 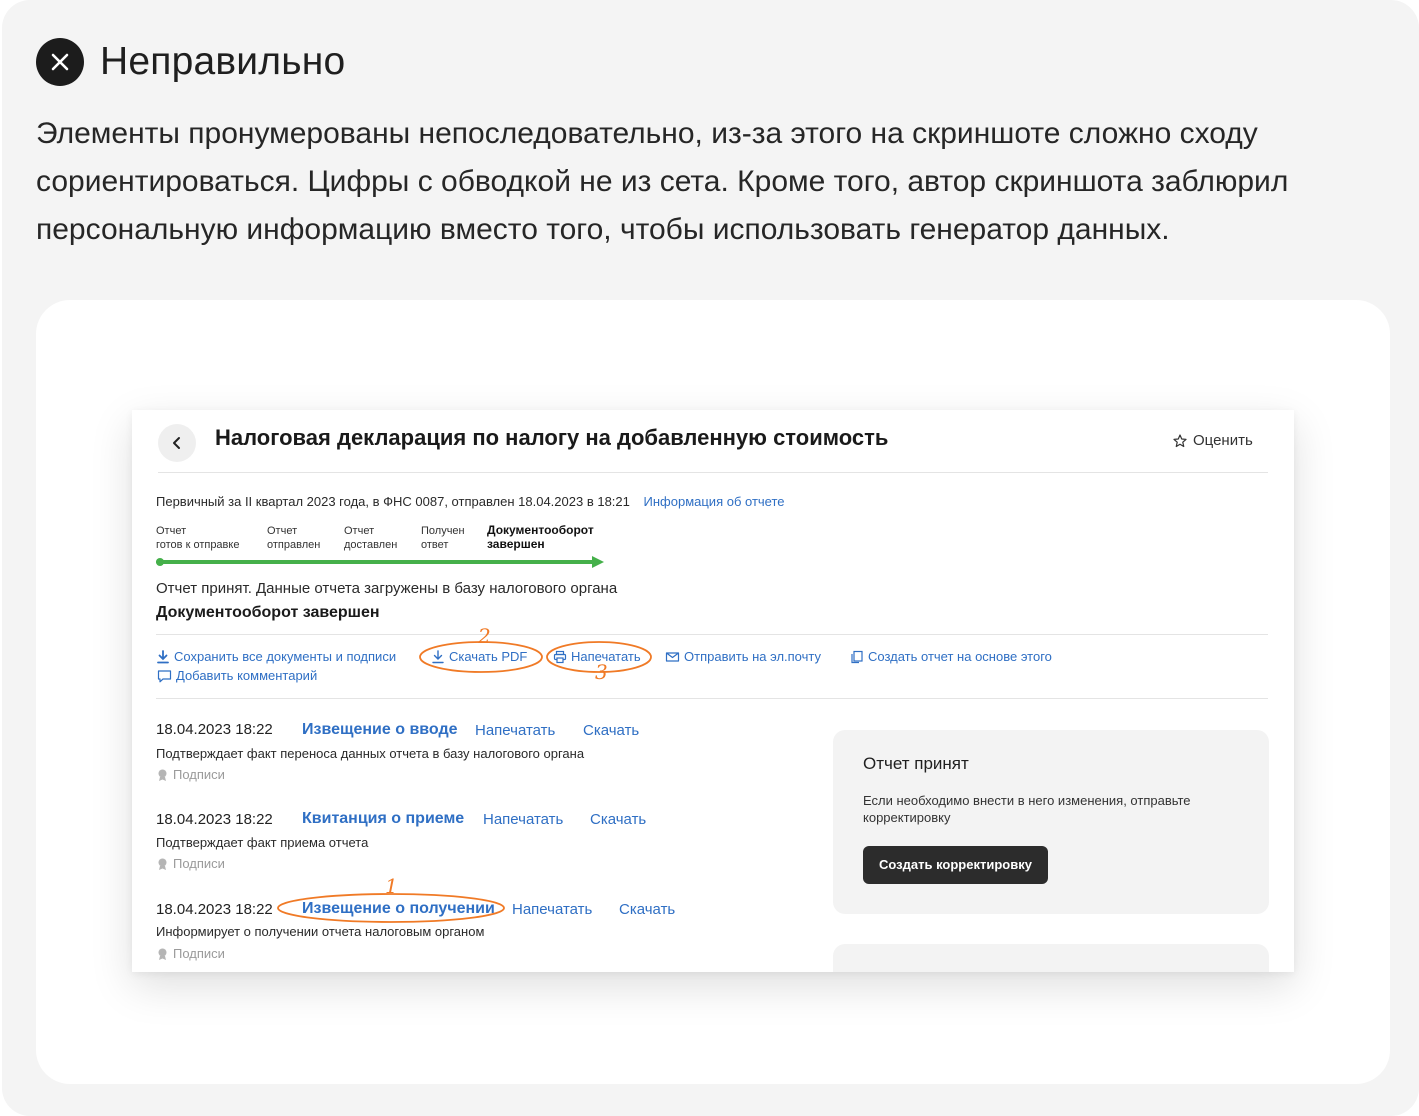 What do you see at coordinates (601, 672) in the screenshot?
I see `annotation-number-3: 3` at bounding box center [601, 672].